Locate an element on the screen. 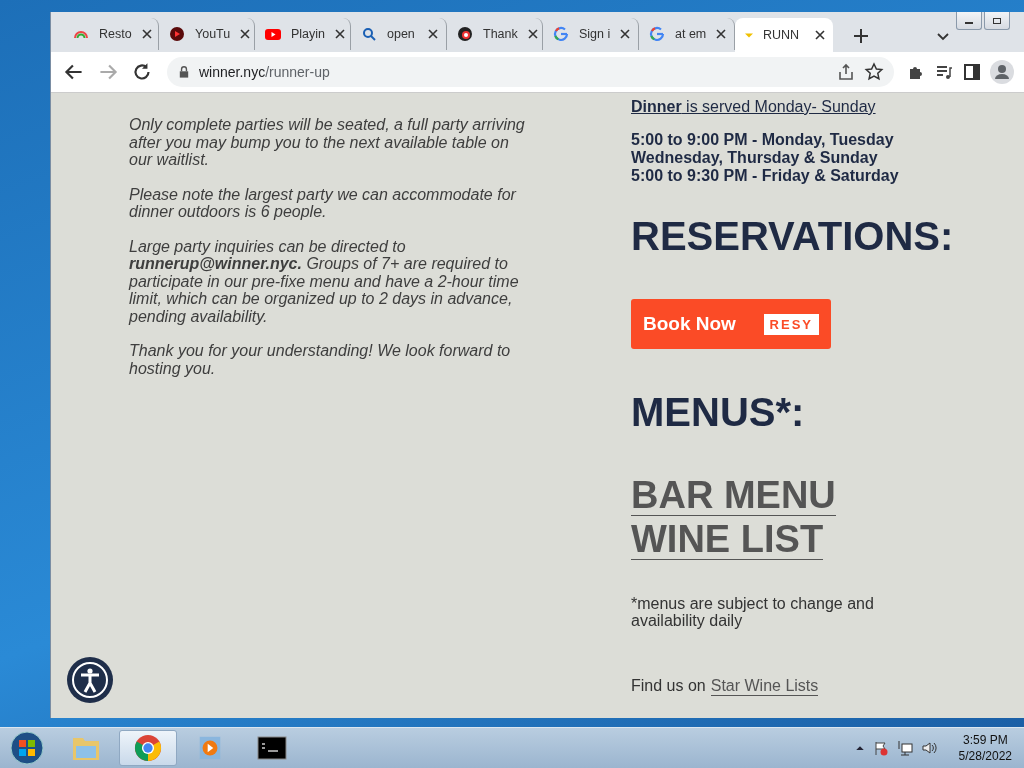  profile-avatar-icon is located at coordinates (1002, 72).